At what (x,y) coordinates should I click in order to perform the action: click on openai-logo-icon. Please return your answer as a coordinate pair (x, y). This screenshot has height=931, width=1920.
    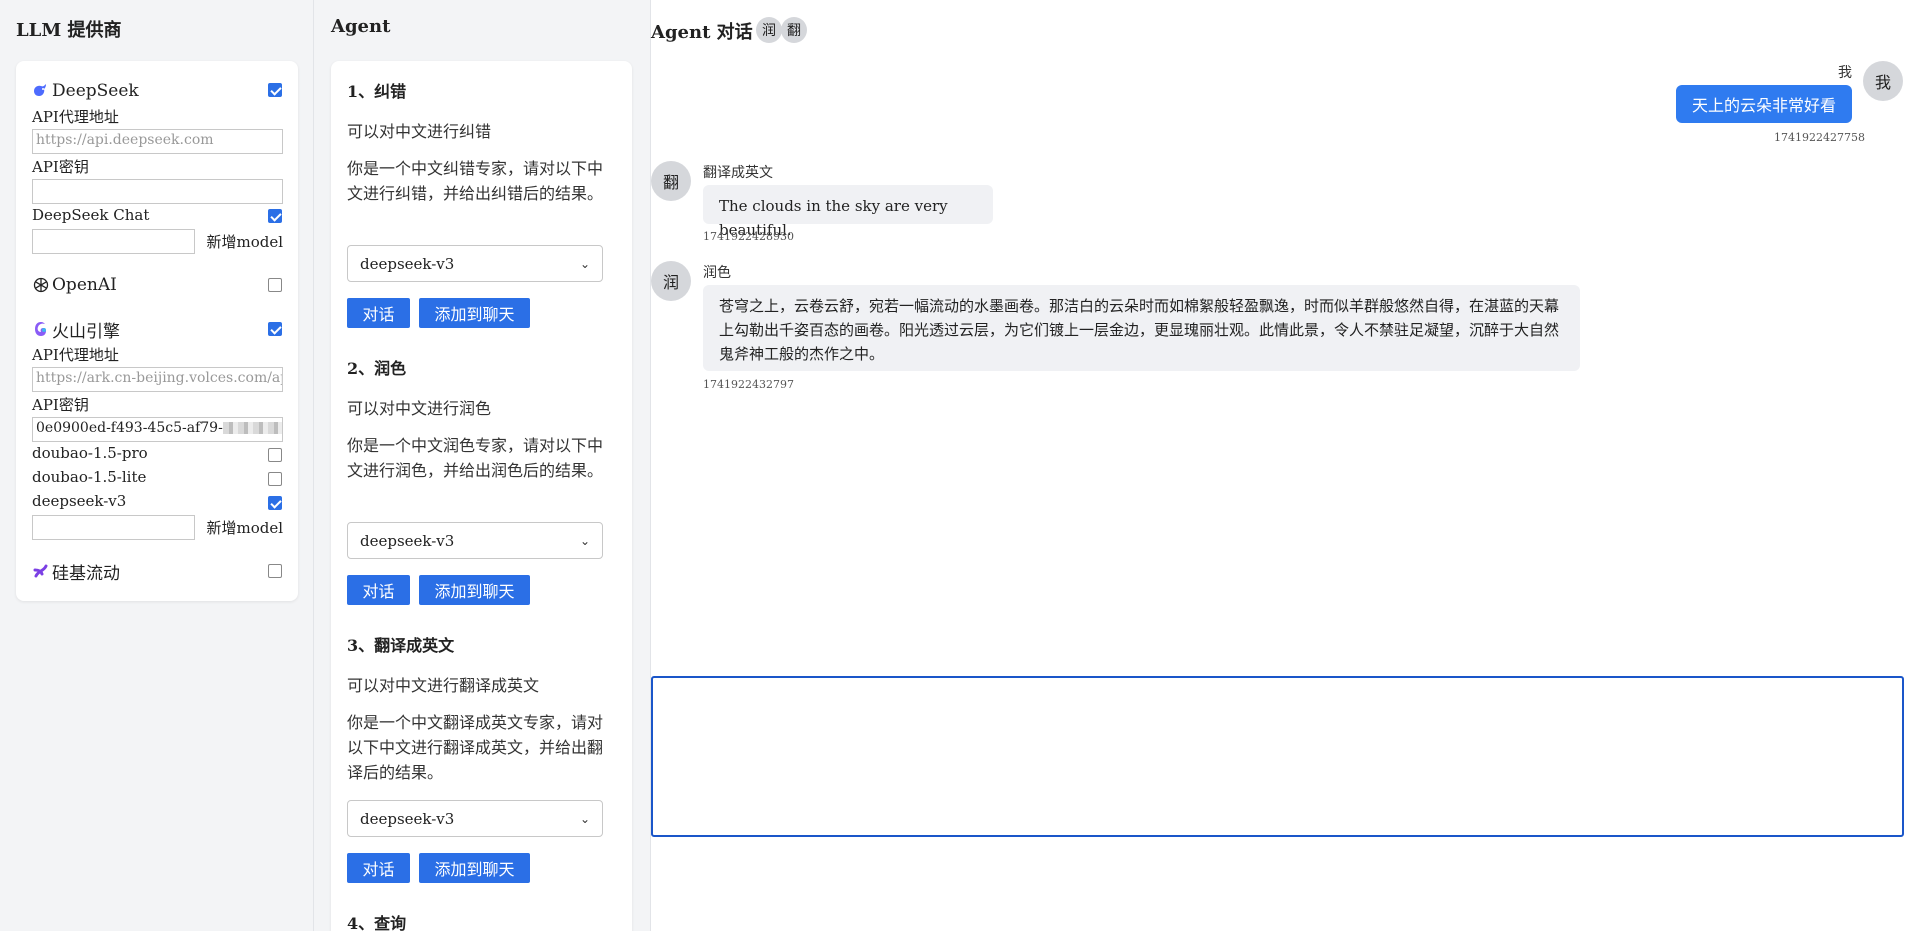
    Looking at the image, I should click on (41, 285).